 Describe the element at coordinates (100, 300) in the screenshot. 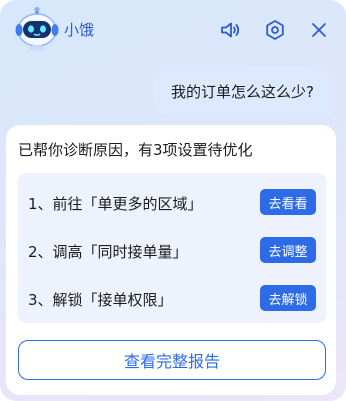

I see `suggestion-label: 3、解锁「接单权限」` at that location.